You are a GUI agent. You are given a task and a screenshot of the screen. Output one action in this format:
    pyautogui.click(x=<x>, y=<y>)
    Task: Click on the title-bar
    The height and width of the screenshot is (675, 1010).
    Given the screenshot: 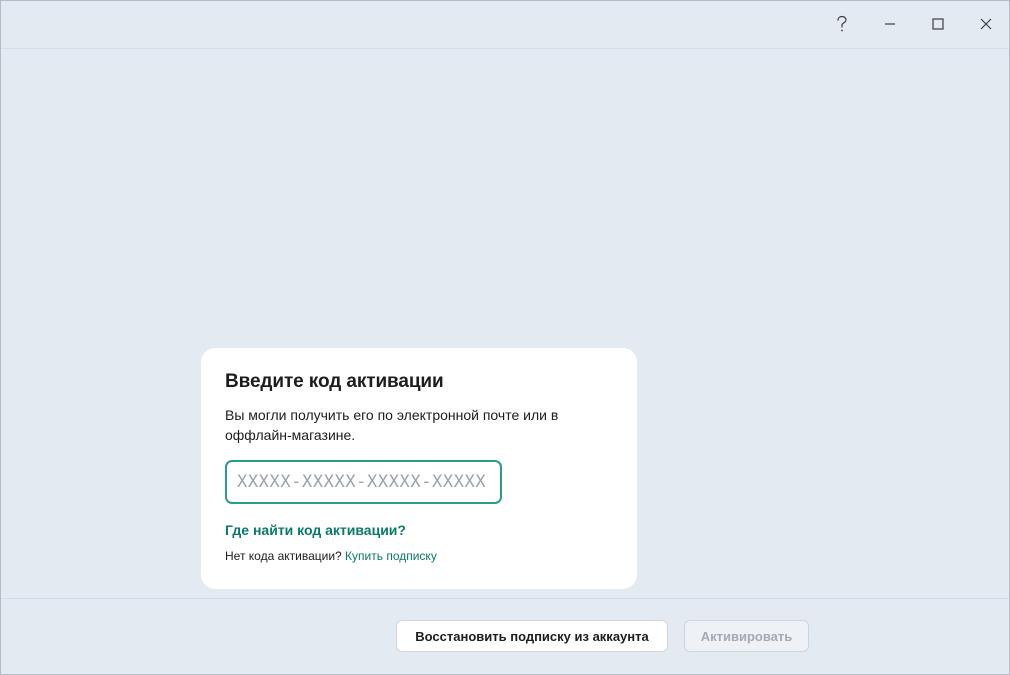 What is the action you would take?
    pyautogui.click(x=505, y=25)
    